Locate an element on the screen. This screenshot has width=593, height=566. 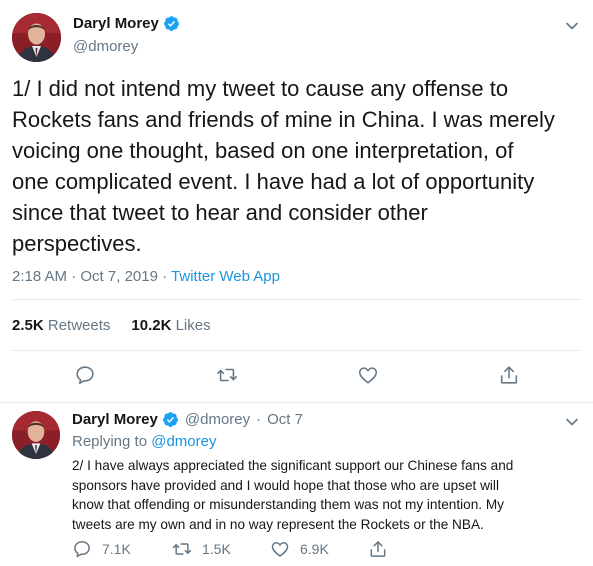
reply-actions: 7.1K 1.5K 6.9K is located at coordinates (324, 550).